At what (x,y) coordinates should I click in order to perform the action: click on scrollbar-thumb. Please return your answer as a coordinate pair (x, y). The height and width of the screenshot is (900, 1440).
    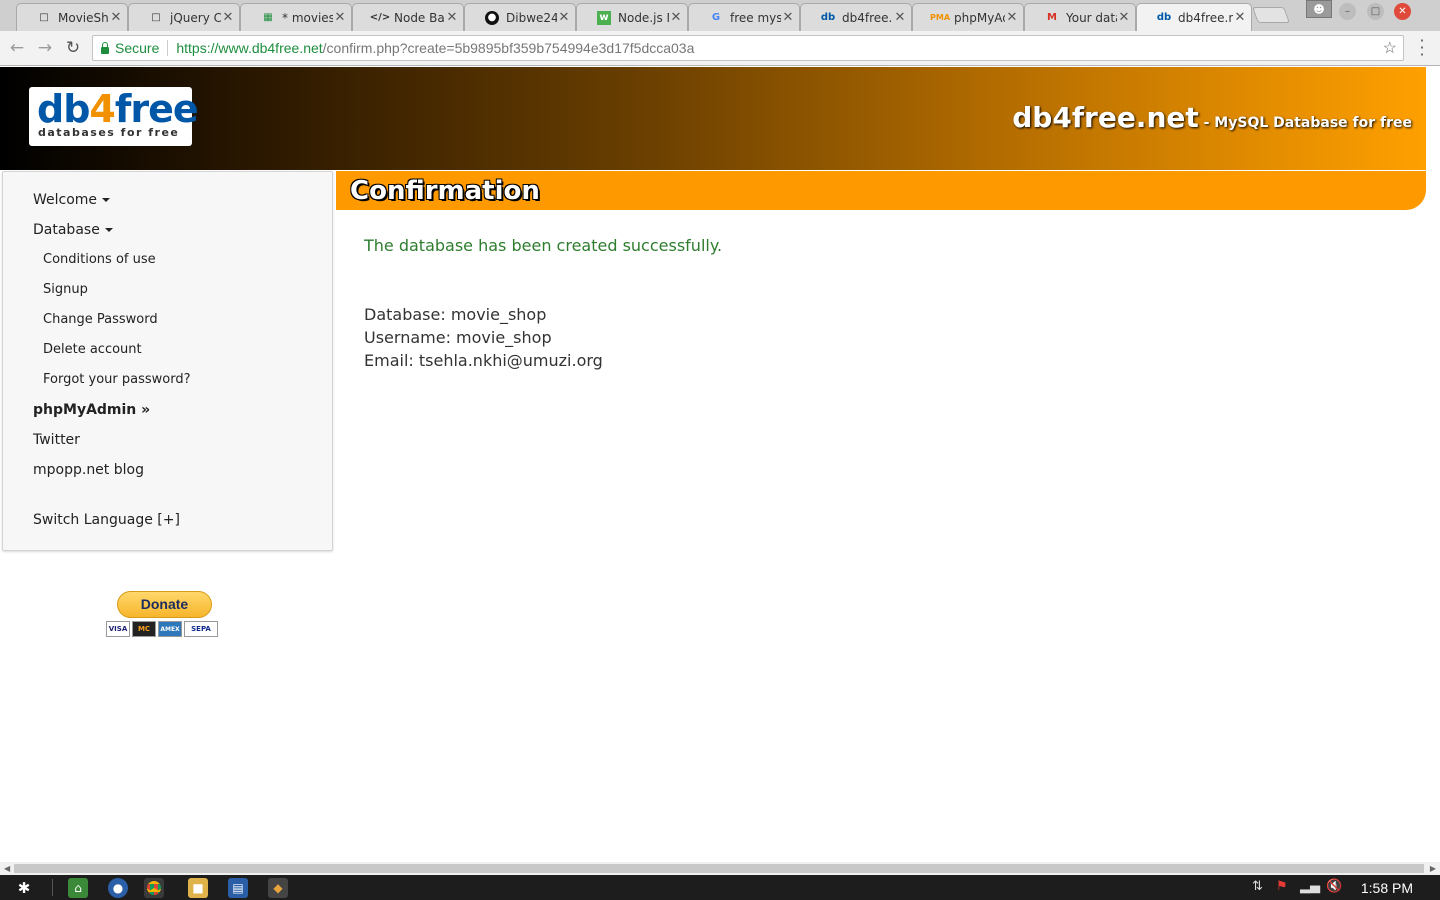
    Looking at the image, I should click on (719, 868).